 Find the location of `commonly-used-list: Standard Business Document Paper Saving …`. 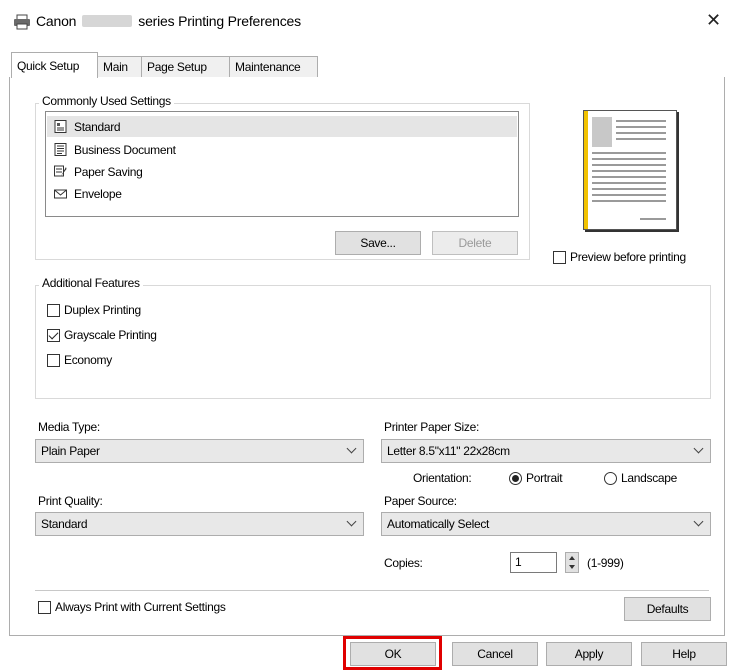

commonly-used-list: Standard Business Document Paper Saving … is located at coordinates (282, 164).